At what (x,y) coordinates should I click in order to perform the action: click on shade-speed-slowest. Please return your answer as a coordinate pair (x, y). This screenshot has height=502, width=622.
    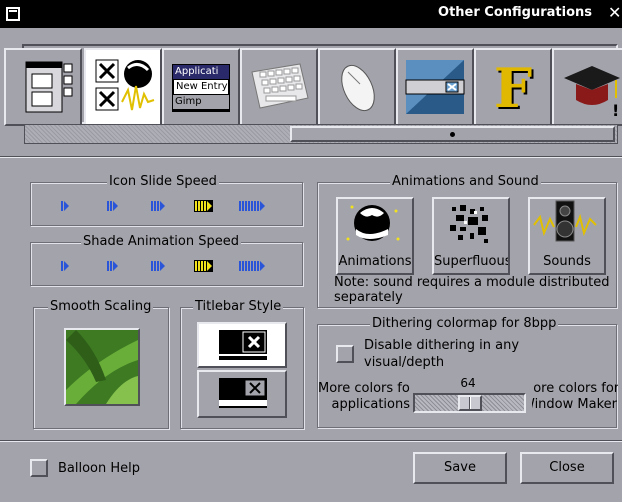
    Looking at the image, I should click on (65, 266).